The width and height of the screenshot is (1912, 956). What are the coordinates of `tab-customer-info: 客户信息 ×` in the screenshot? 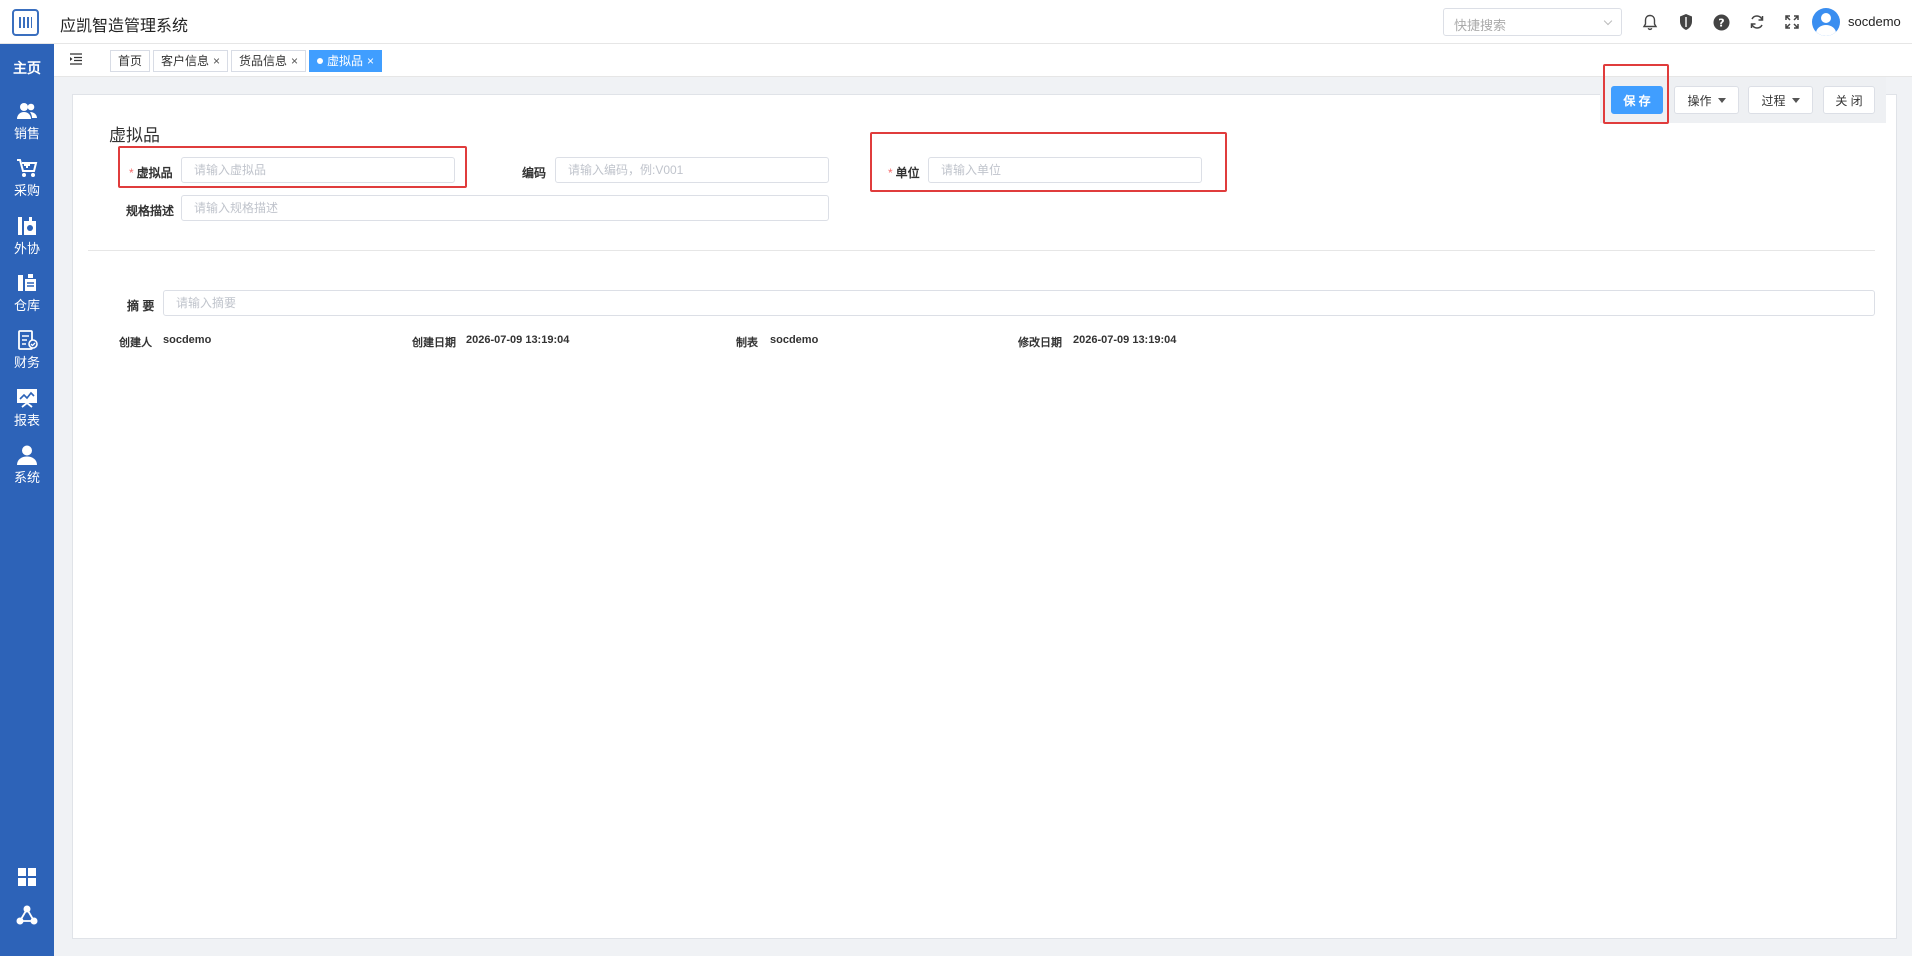 It's located at (191, 61).